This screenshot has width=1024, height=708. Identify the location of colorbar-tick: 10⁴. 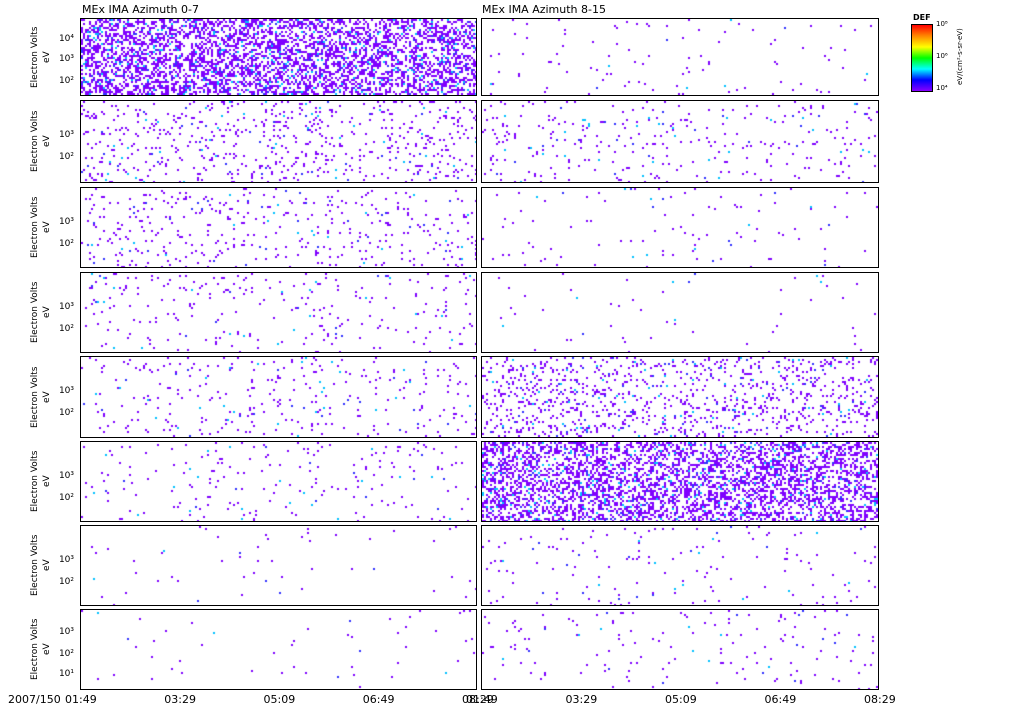
(942, 88).